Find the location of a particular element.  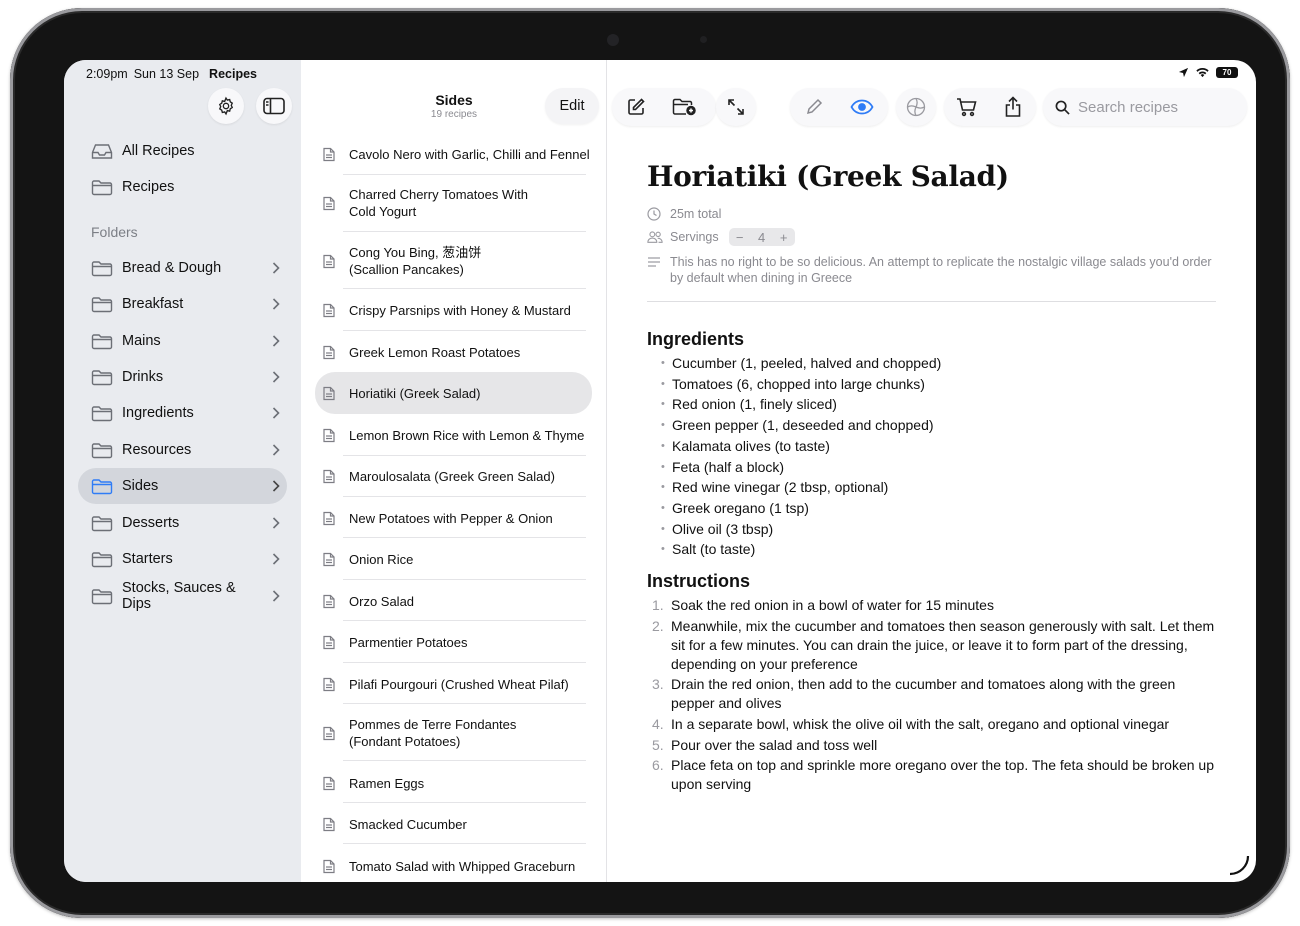

recipe-list-item: Parmentier Potatoes is located at coordinates (453, 642).